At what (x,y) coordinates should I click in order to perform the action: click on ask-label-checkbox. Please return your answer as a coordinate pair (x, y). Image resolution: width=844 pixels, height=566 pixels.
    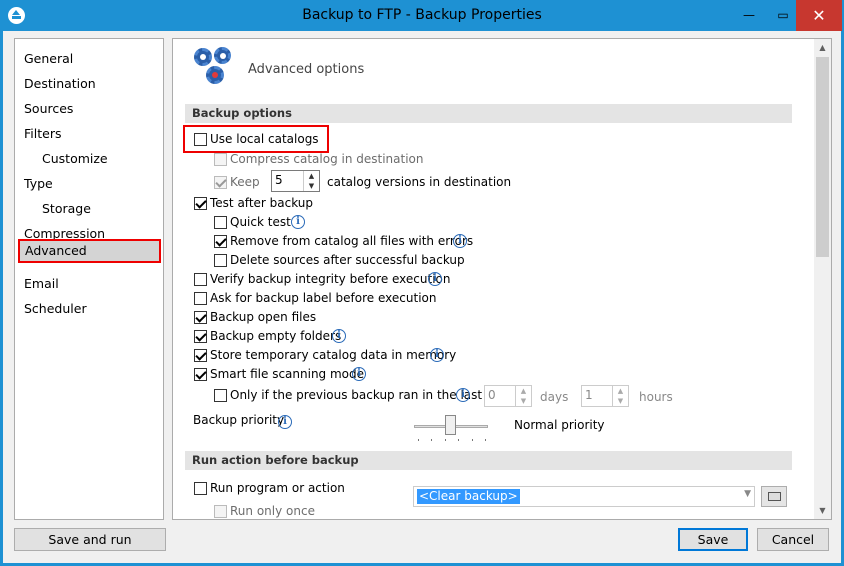
    Looking at the image, I should click on (200, 298).